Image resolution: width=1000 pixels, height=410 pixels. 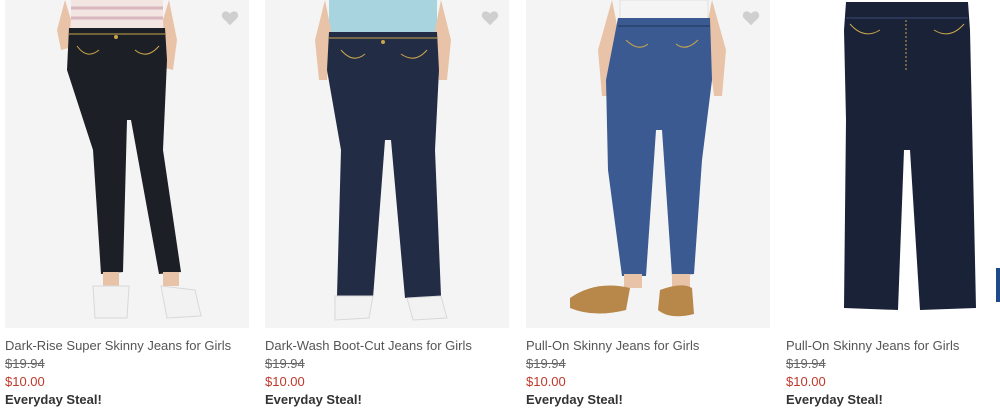 I want to click on product-name-link: Dark-Rise Super Skinny Jeans for Girls, so click(x=118, y=345).